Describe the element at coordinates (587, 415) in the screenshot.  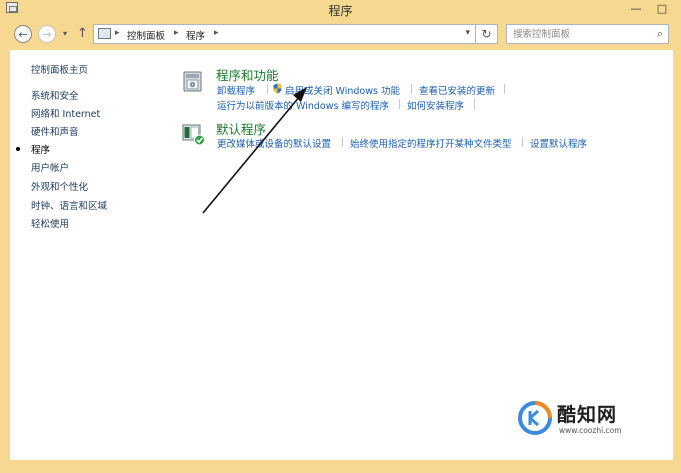
I see `watermark-brand: 酷知网` at that location.